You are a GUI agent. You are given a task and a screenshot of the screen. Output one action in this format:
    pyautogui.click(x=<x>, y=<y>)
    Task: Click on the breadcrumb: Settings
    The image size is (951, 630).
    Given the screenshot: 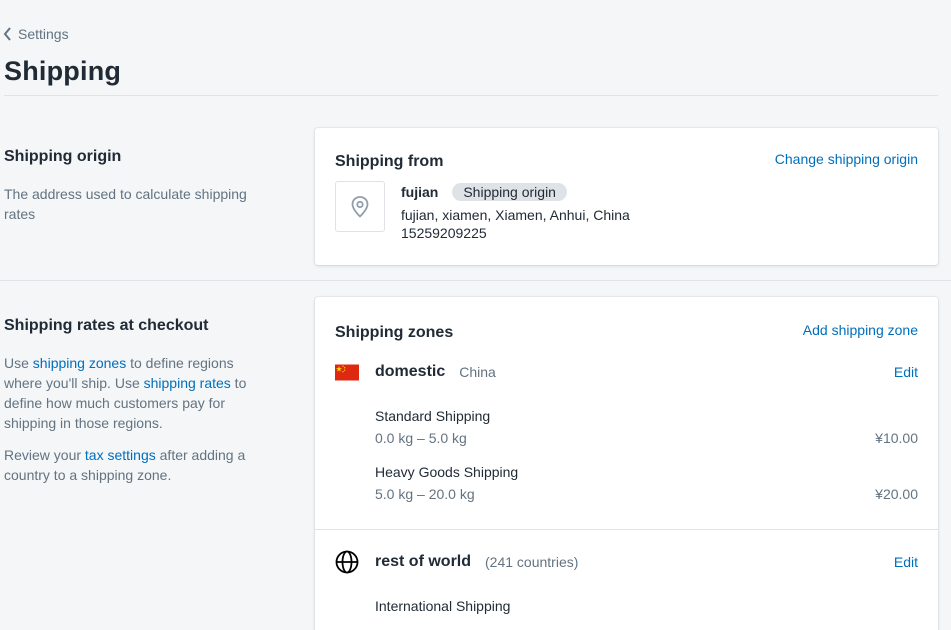 What is the action you would take?
    pyautogui.click(x=36, y=34)
    